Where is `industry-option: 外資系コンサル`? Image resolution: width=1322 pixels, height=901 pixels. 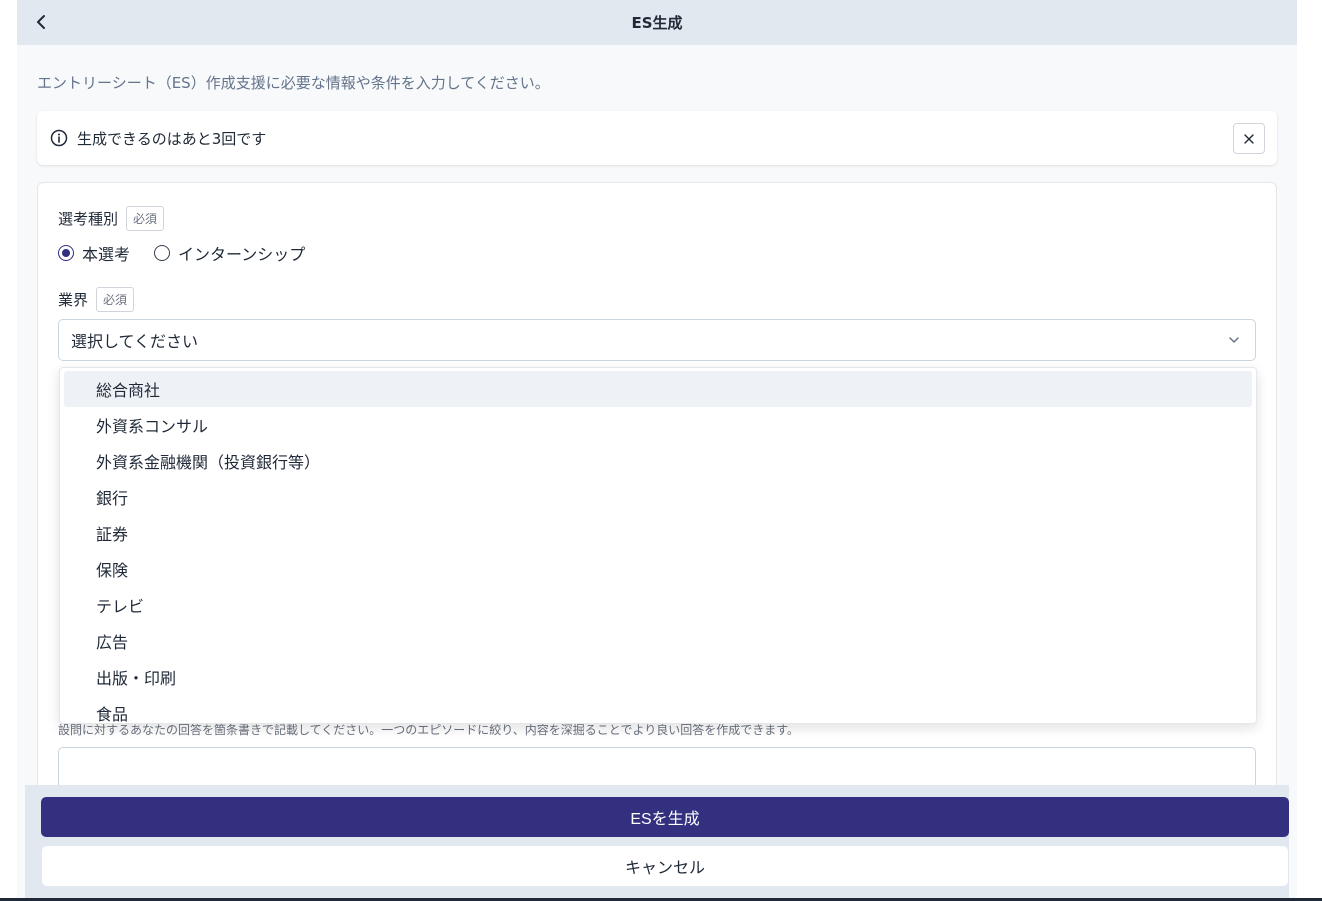 industry-option: 外資系コンサル is located at coordinates (658, 425).